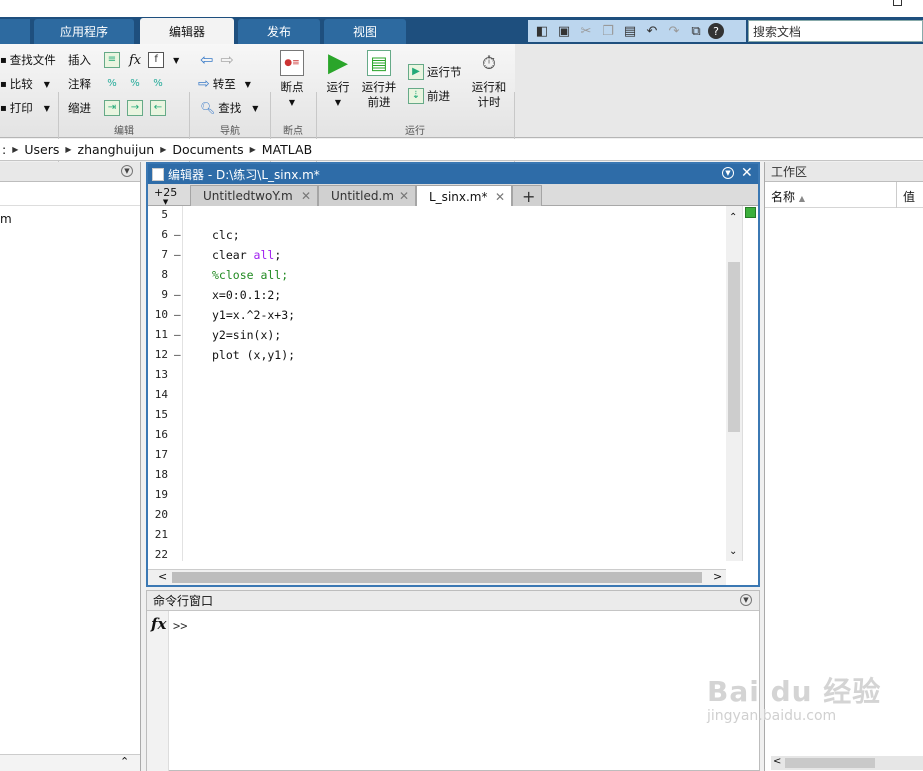 The width and height of the screenshot is (923, 771). What do you see at coordinates (734, 347) in the screenshot?
I see `scroll-thumb` at bounding box center [734, 347].